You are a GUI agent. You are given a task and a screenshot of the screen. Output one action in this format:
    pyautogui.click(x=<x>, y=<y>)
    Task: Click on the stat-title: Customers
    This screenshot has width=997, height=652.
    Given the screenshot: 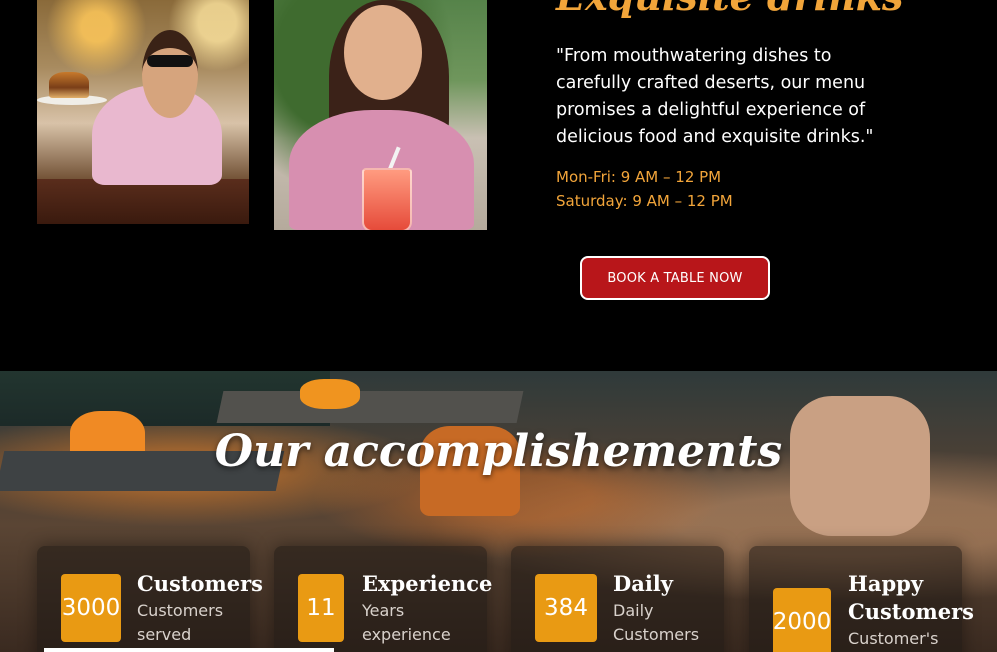 What is the action you would take?
    pyautogui.click(x=200, y=583)
    